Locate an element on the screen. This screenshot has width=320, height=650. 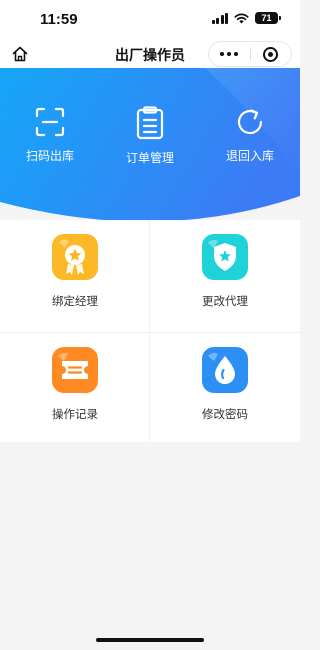
operation-log-label: 操作记录 is located at coordinates (75, 415).